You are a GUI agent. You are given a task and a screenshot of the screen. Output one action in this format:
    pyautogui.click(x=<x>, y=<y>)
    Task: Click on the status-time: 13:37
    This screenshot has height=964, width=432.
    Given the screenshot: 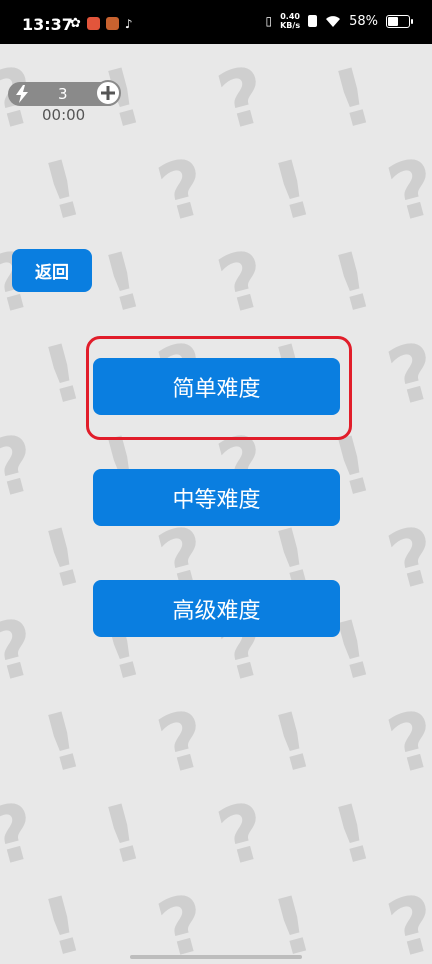 What is the action you would take?
    pyautogui.click(x=47, y=24)
    